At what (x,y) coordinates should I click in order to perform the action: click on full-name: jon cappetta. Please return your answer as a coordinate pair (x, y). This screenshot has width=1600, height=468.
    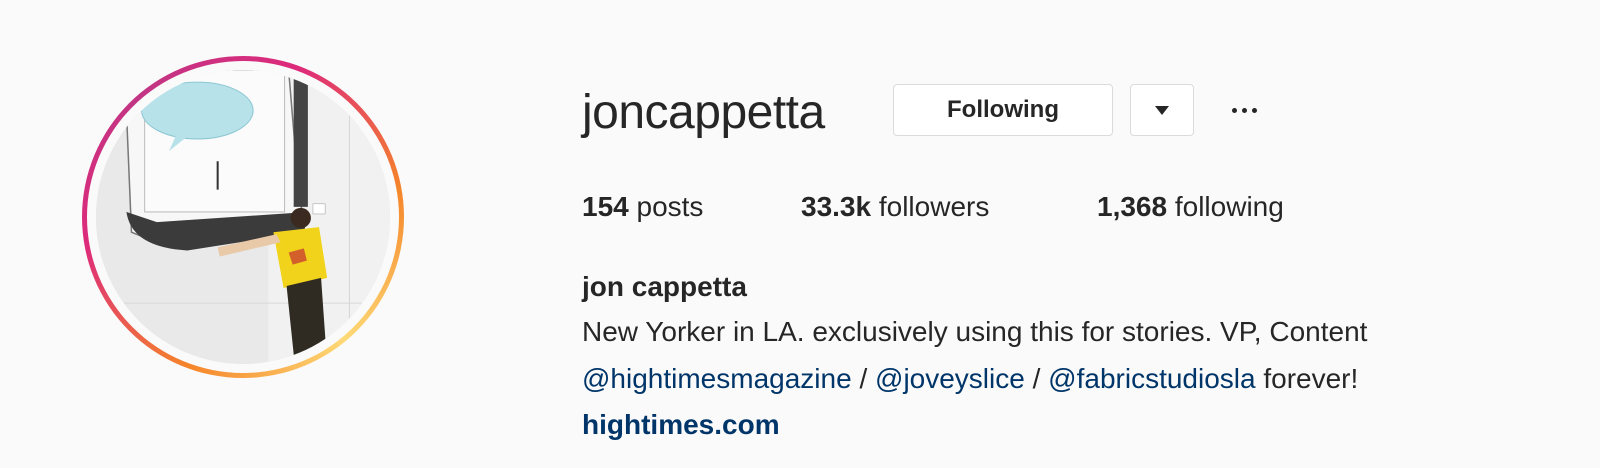
    Looking at the image, I should click on (664, 286).